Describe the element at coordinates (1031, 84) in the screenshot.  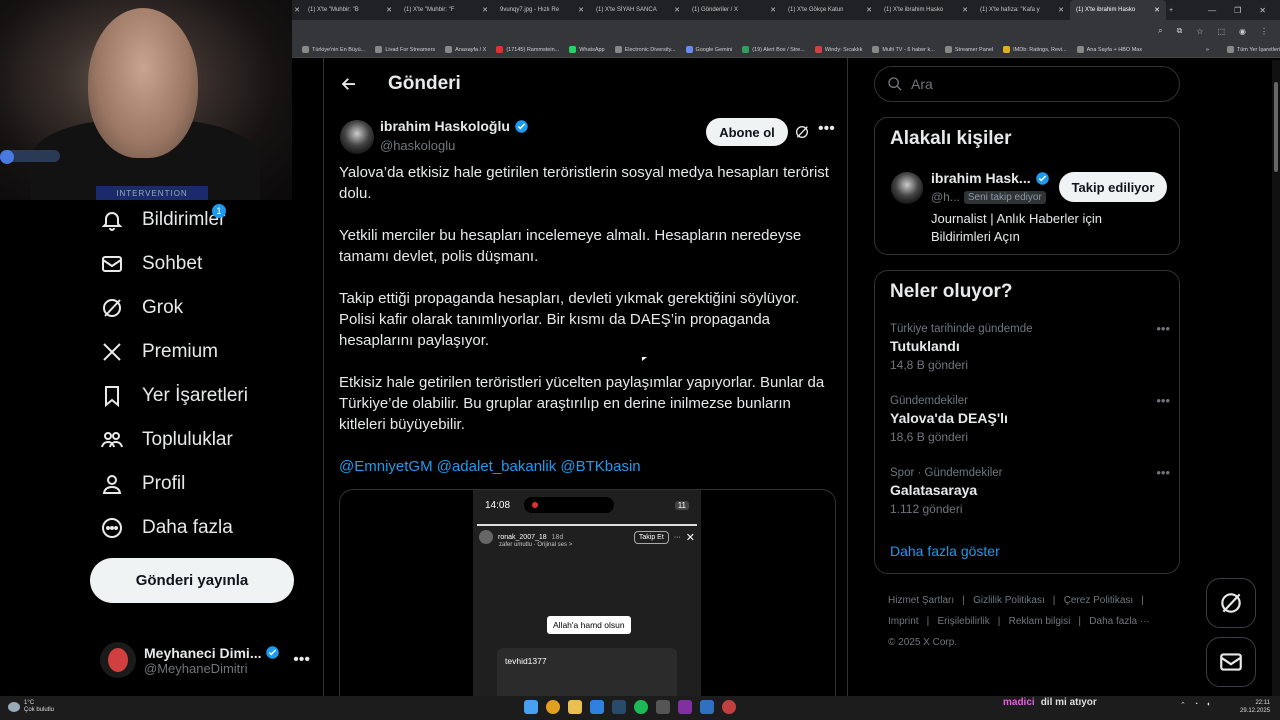
I see `search-input` at that location.